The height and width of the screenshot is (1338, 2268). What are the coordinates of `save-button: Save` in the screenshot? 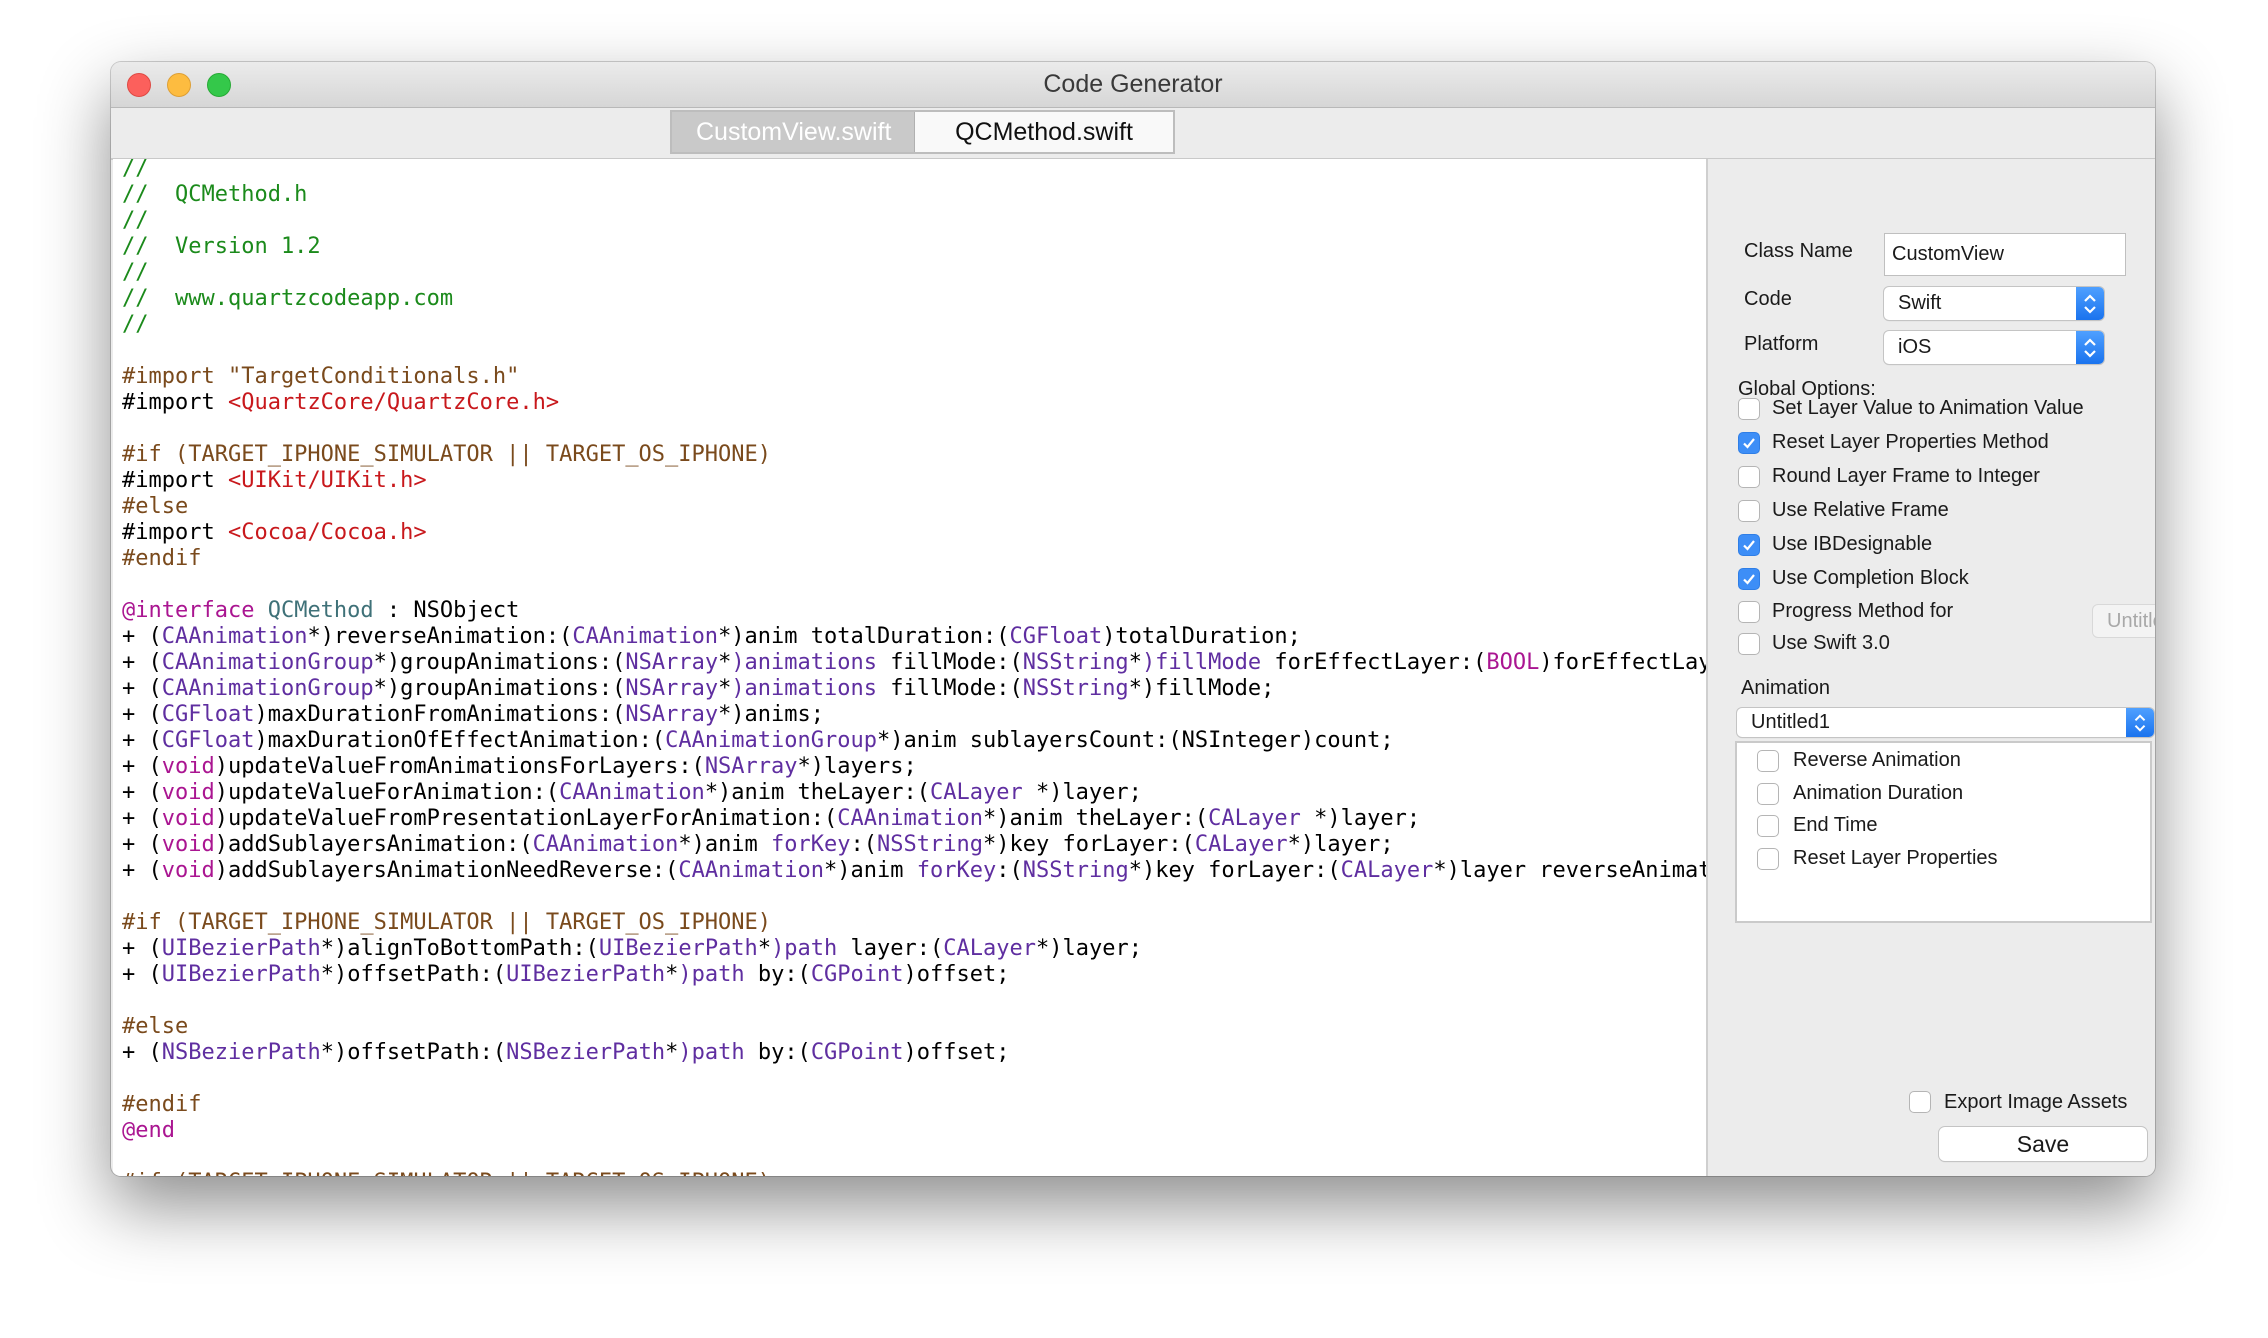 It's located at (2043, 1144).